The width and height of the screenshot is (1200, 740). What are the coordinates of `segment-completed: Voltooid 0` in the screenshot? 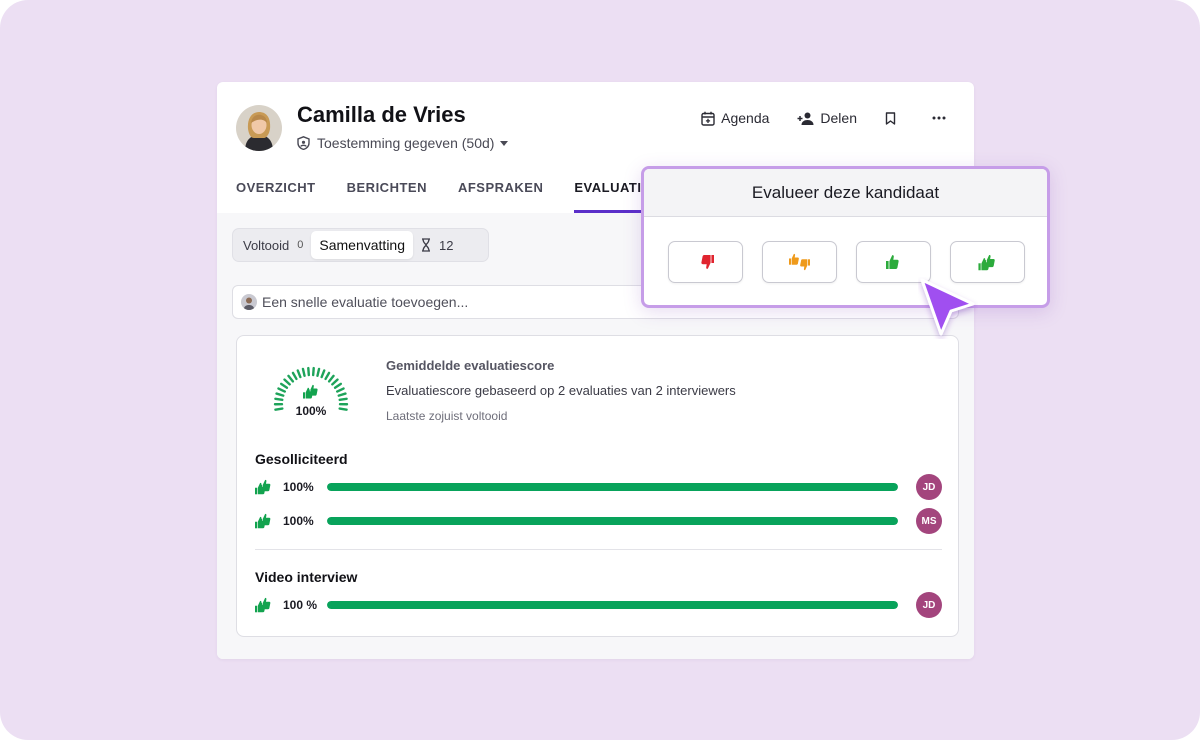 It's located at (273, 245).